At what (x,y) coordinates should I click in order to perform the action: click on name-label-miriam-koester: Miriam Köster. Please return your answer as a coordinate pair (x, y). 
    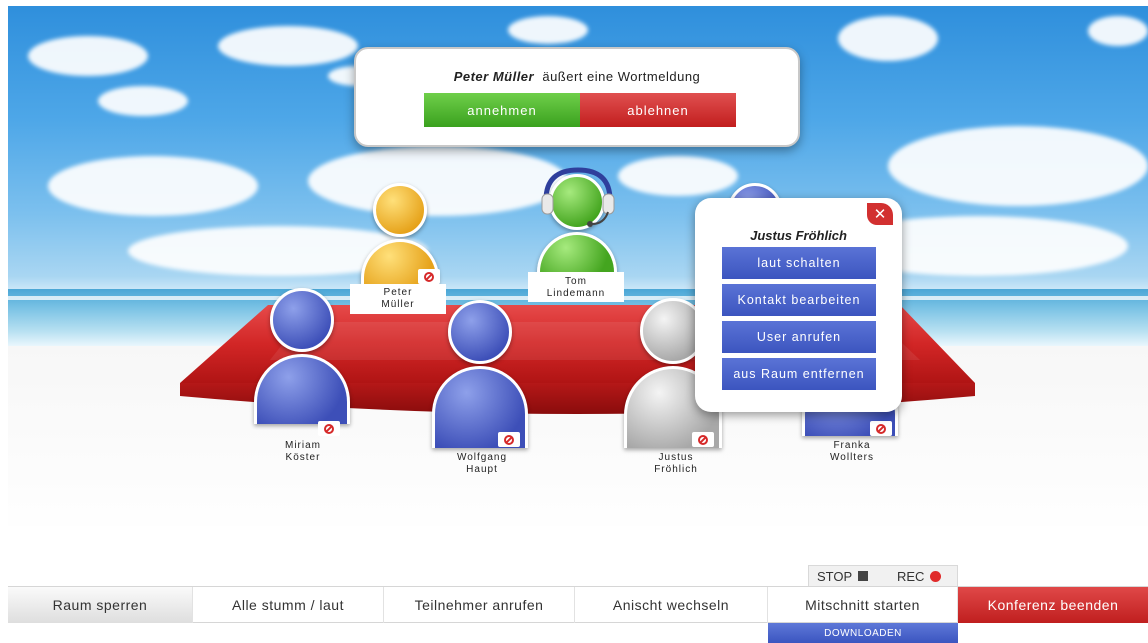
    Looking at the image, I should click on (303, 451).